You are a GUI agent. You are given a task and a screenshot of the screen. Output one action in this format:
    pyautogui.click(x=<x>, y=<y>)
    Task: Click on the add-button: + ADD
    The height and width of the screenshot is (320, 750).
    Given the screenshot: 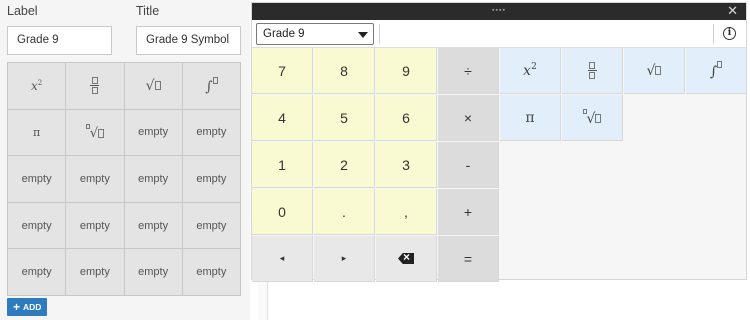 What is the action you would take?
    pyautogui.click(x=27, y=307)
    